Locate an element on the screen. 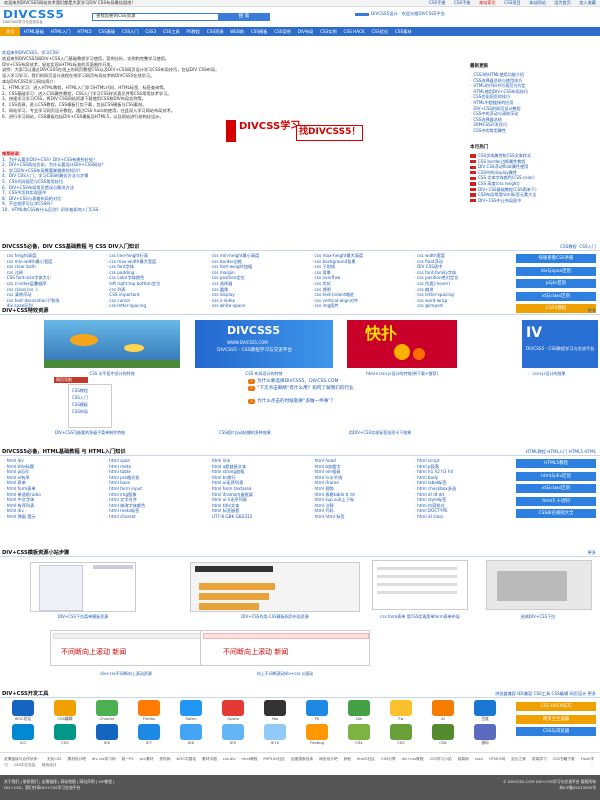 Image resolution: width=600 pixels, height=800 pixels. hot-item-label: CSS字体属性和CSS文本样式 is located at coordinates (504, 155).